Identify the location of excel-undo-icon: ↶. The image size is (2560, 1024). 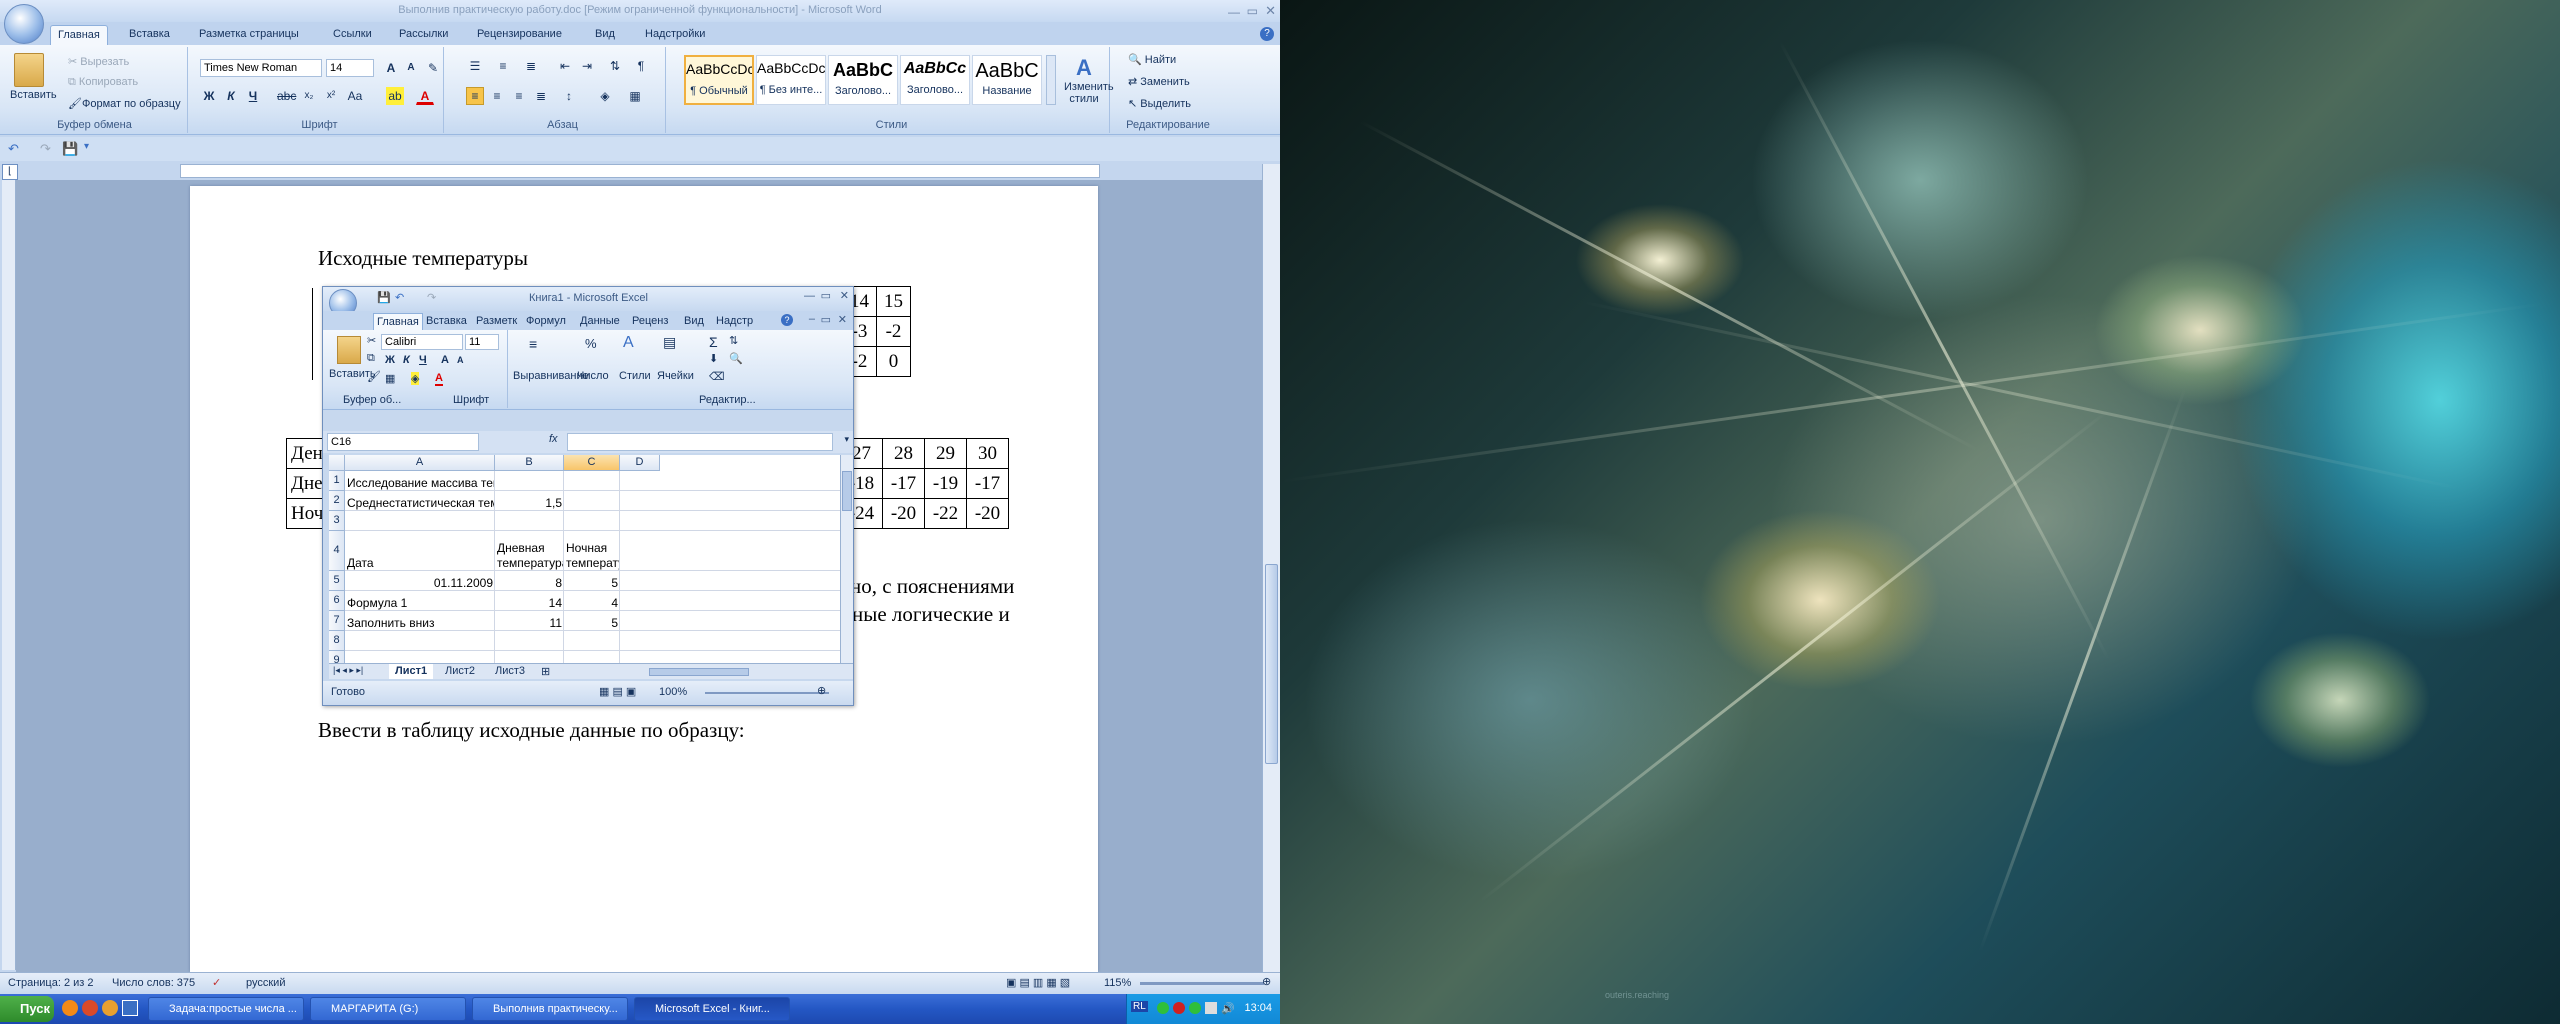
(399, 297).